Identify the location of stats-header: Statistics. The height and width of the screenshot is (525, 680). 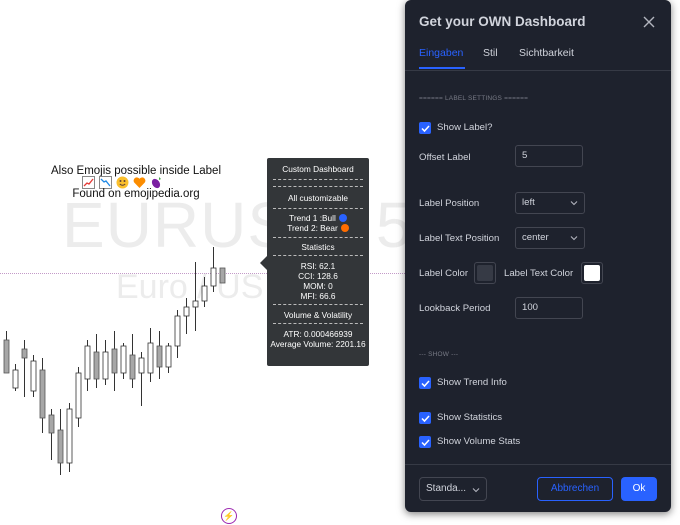
(318, 247).